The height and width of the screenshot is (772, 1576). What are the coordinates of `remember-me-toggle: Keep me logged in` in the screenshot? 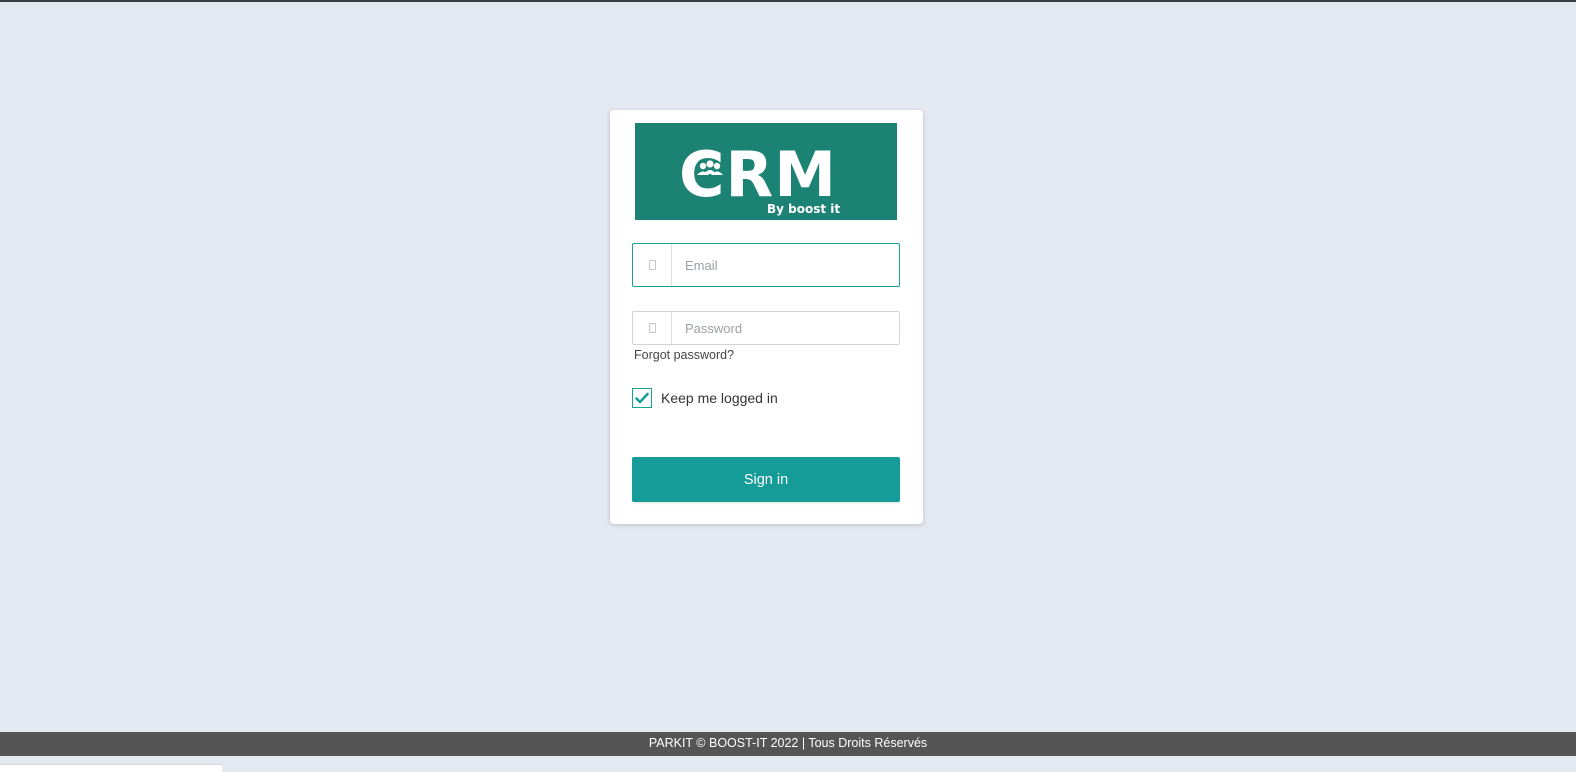 It's located at (705, 398).